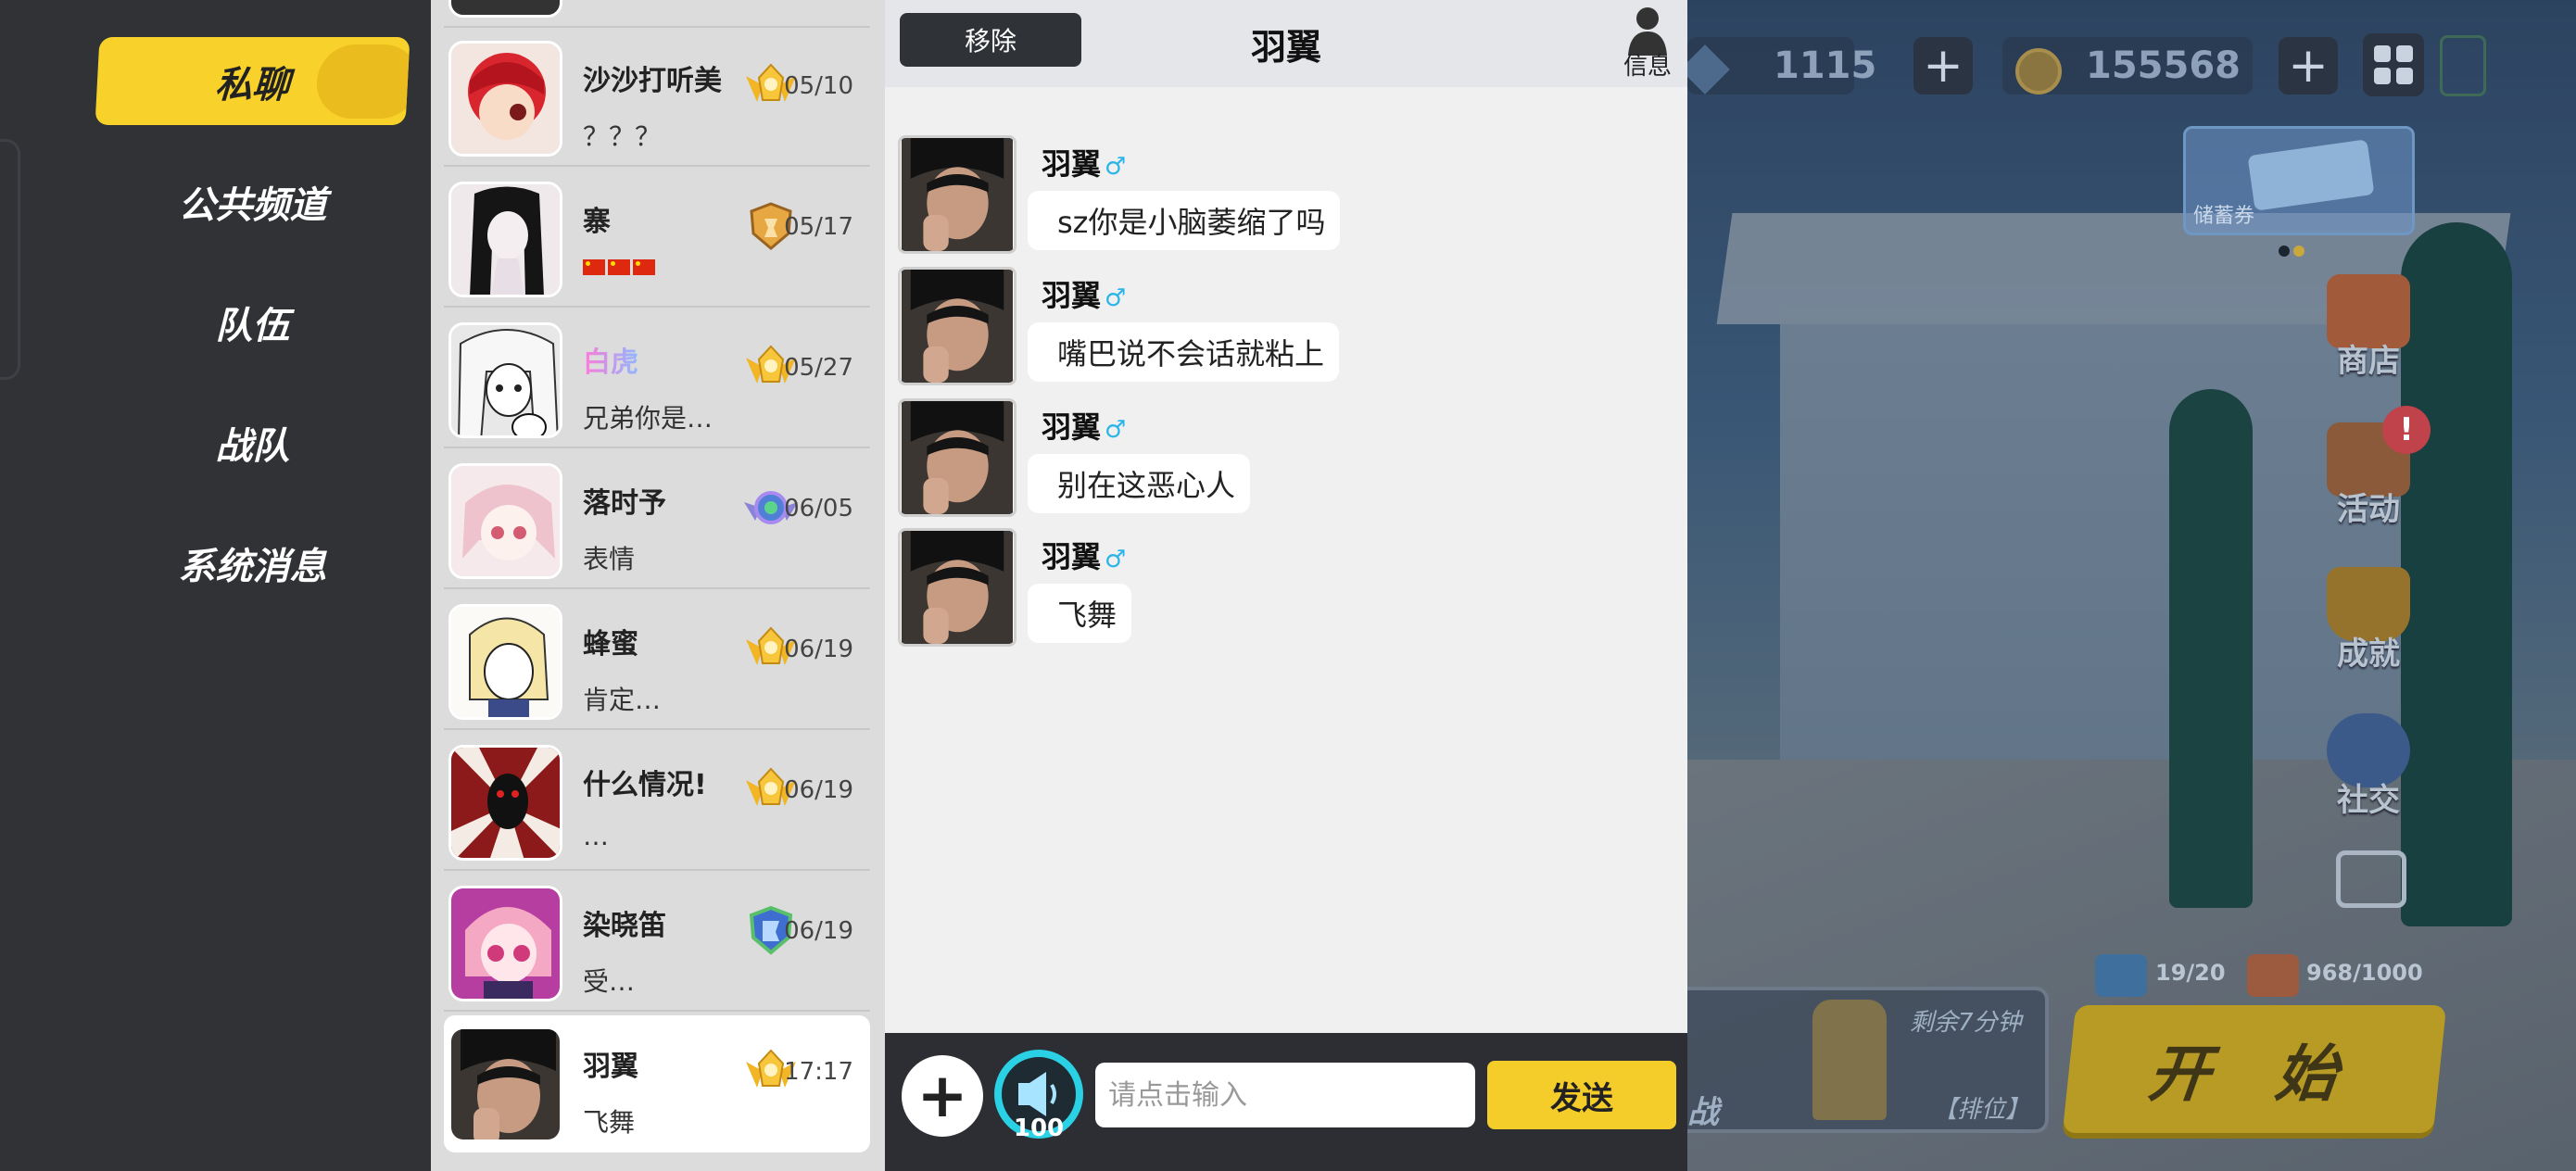 This screenshot has width=2576, height=1171. Describe the element at coordinates (2371, 879) in the screenshot. I see `fullscreen-icon` at that location.